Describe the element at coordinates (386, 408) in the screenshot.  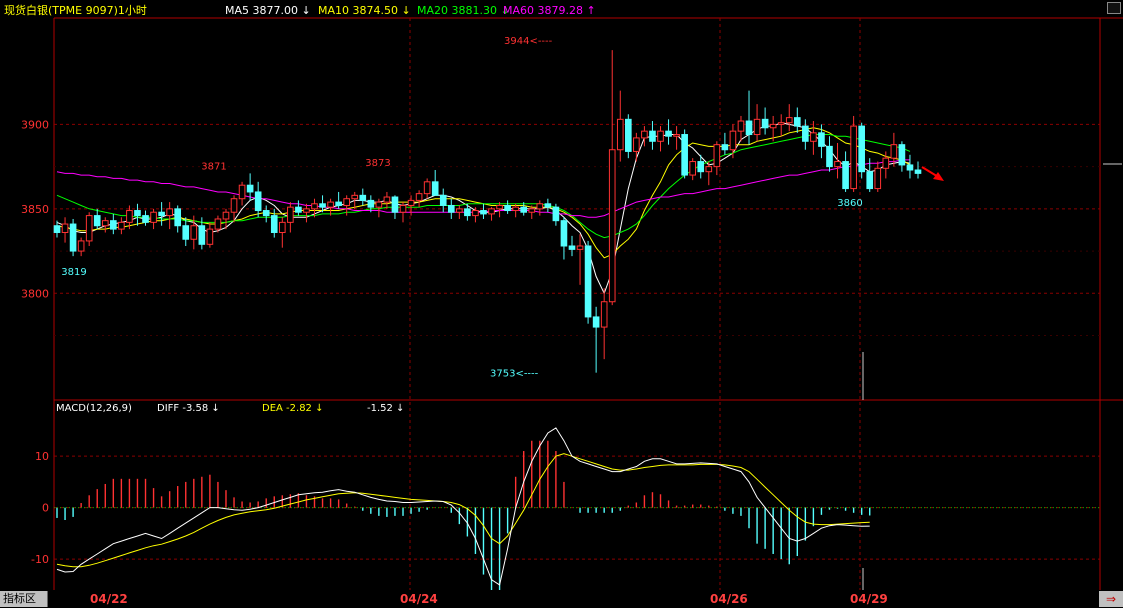
I see `macd-value: -1.52 ↓` at that location.